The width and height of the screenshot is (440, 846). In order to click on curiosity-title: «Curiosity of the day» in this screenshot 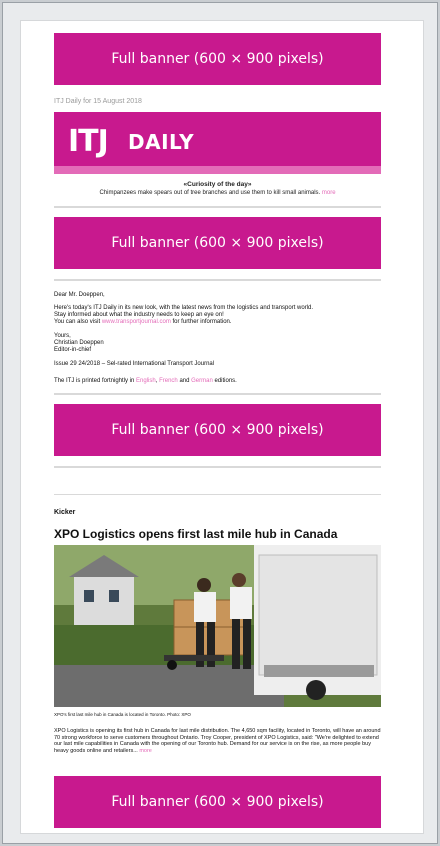, I will do `click(217, 184)`.